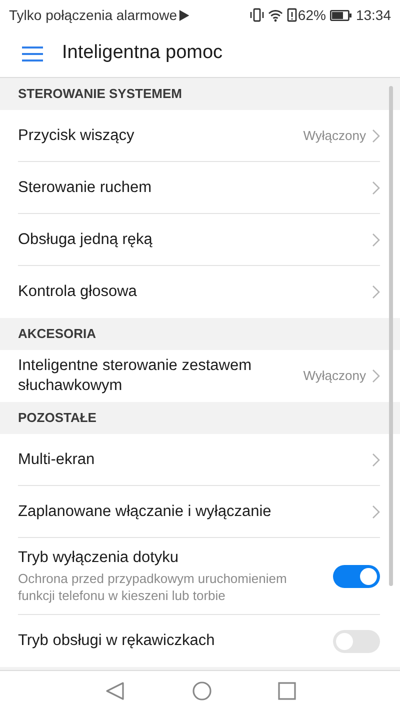 The image size is (400, 711). What do you see at coordinates (78, 292) in the screenshot?
I see `setting-label: Kontrola głosowa` at bounding box center [78, 292].